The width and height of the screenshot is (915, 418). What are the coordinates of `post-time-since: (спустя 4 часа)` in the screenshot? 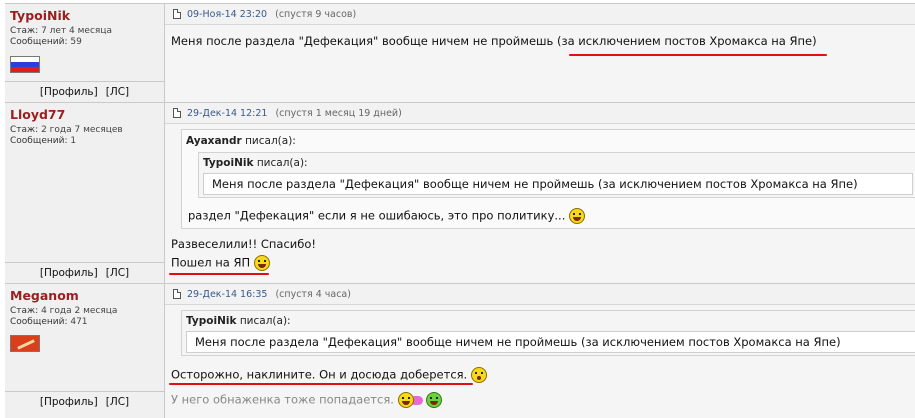 It's located at (313, 294).